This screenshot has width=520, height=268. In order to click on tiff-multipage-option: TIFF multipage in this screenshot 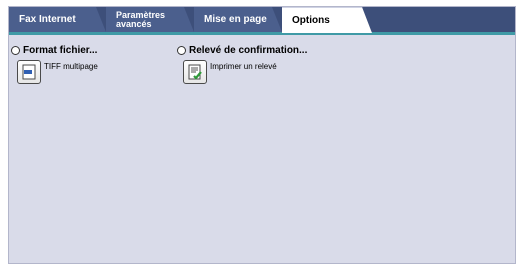, I will do `click(57, 72)`.